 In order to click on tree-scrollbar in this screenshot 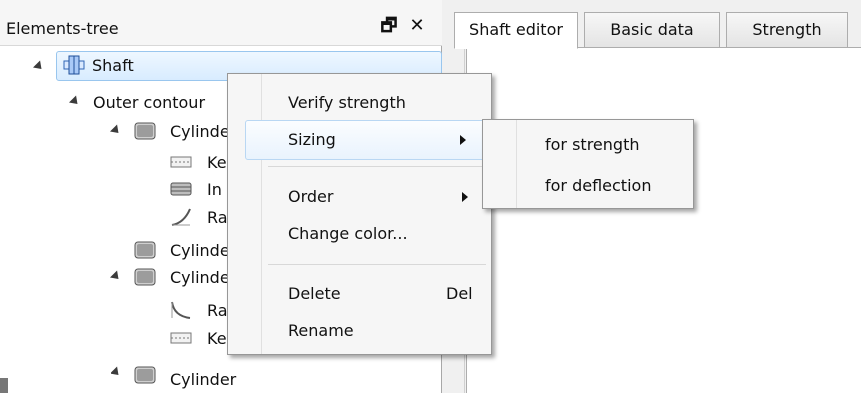, I will do `click(4, 385)`.